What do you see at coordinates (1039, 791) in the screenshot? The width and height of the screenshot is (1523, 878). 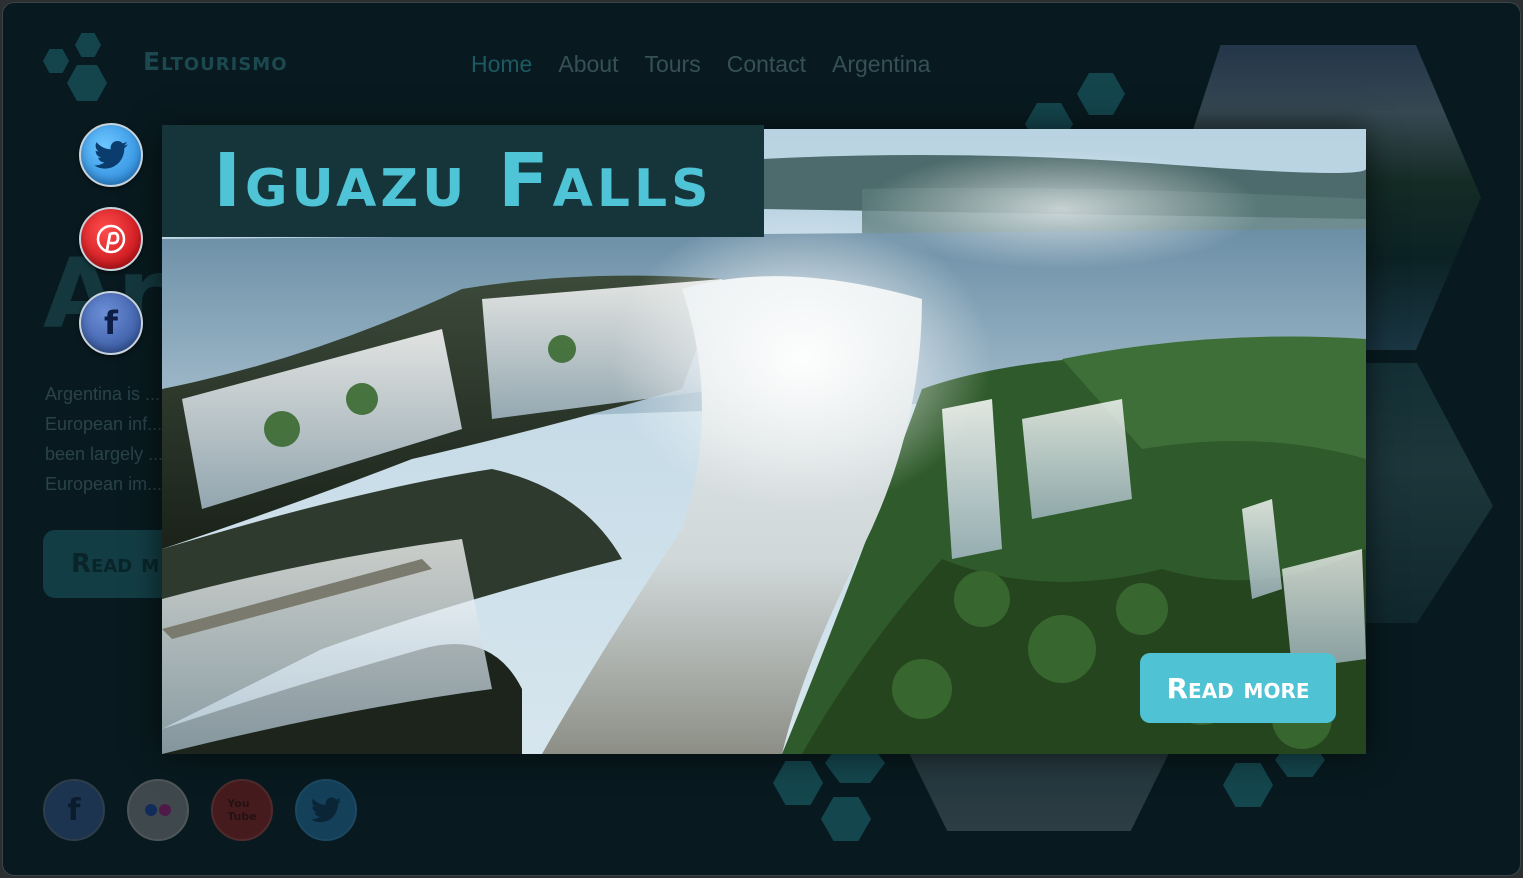 I see `background-photo-hex` at bounding box center [1039, 791].